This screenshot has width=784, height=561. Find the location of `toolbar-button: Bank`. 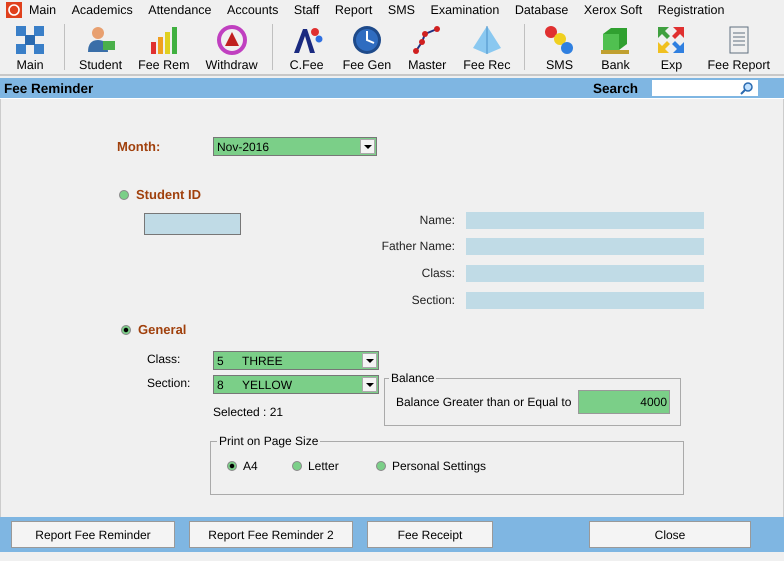

toolbar-button: Bank is located at coordinates (615, 49).